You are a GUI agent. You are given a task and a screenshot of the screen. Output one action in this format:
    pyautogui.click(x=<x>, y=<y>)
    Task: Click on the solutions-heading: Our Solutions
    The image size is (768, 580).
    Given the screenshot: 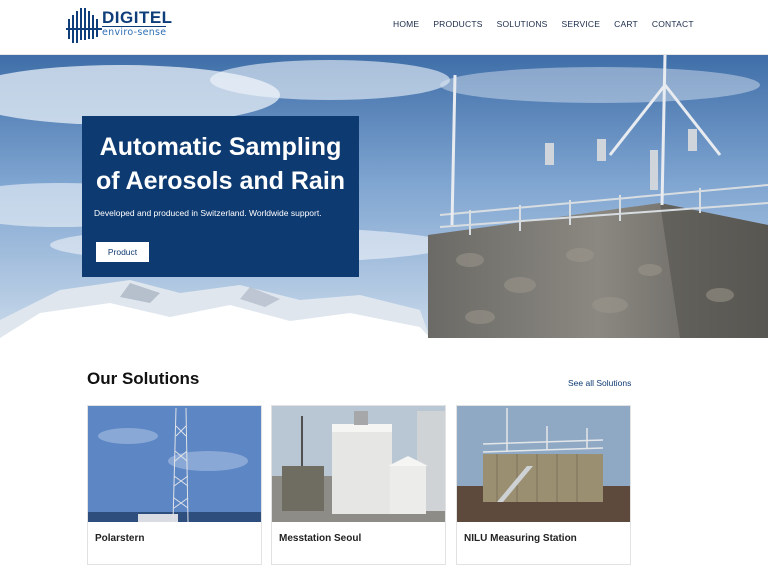 What is the action you would take?
    pyautogui.click(x=143, y=378)
    